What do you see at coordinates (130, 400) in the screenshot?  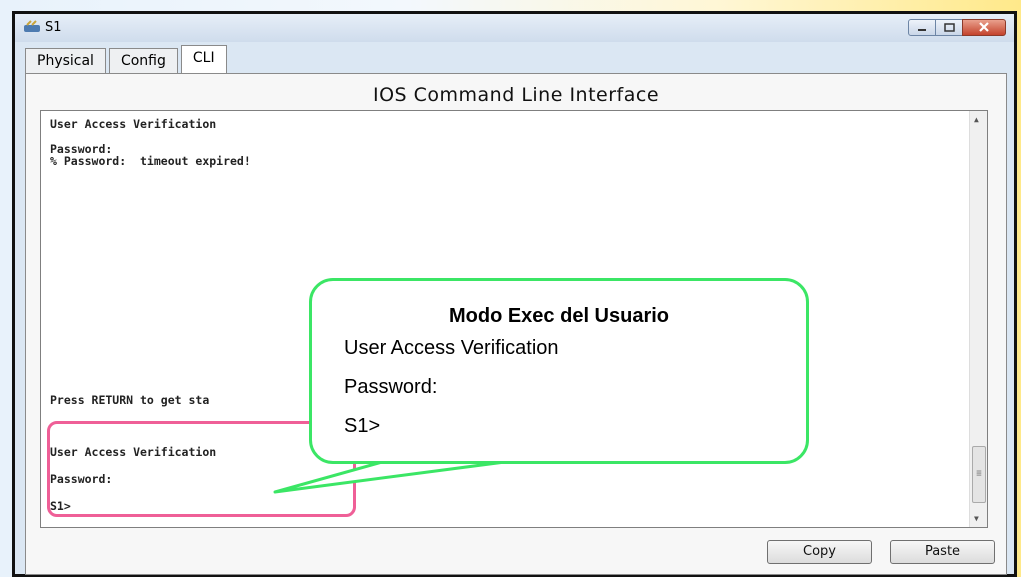 I see `terminal-line: Press RETURN to get sta` at bounding box center [130, 400].